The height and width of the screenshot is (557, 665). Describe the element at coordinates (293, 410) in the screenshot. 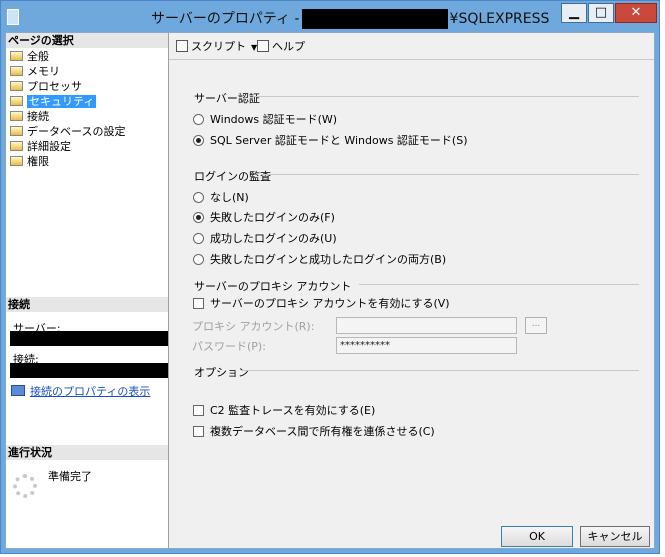

I see `c2-audit-label: C2 監査トレースを有効にする(E)` at that location.